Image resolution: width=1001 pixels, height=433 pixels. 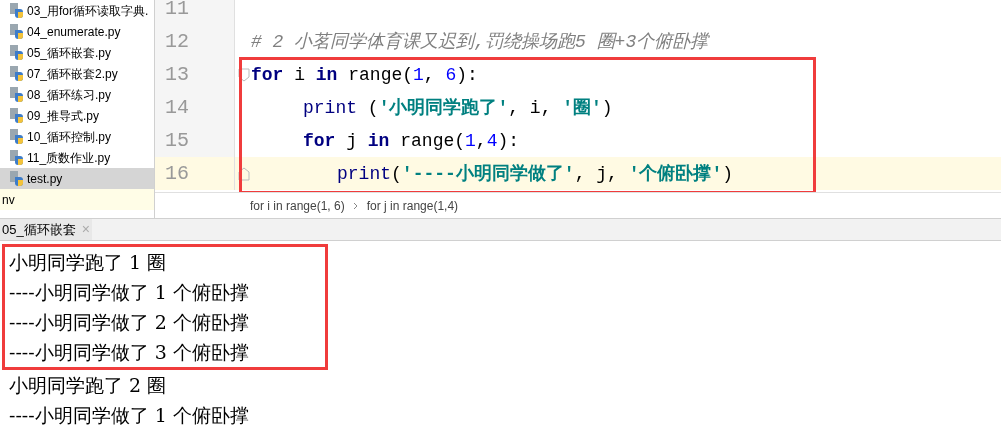 What do you see at coordinates (88, 385) in the screenshot?
I see `console-output-line: 小明同学跑了 2 圈` at bounding box center [88, 385].